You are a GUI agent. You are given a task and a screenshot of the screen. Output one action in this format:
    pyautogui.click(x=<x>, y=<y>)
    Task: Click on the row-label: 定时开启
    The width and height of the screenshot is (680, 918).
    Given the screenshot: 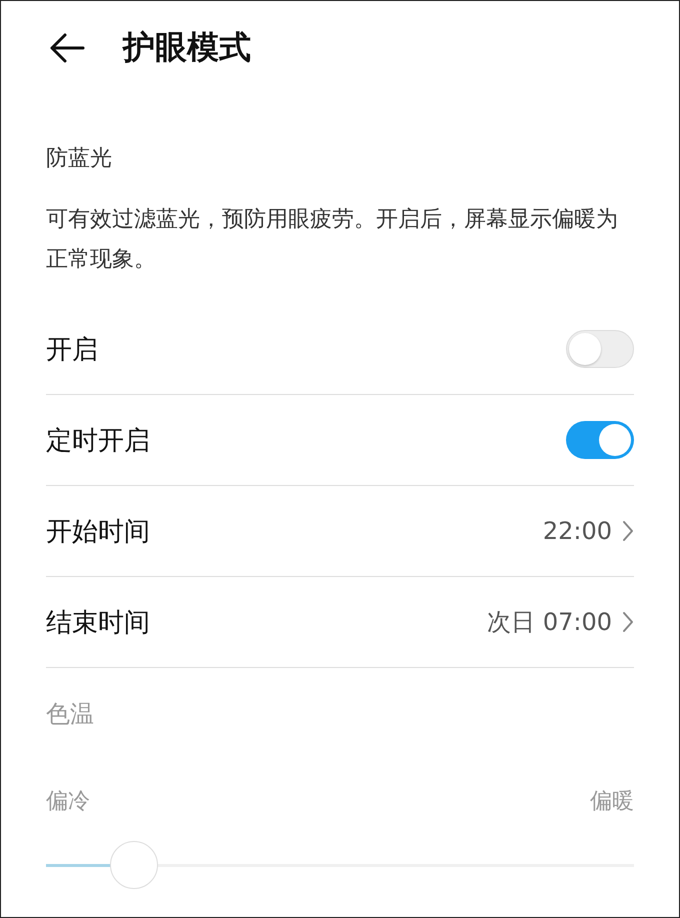 What is the action you would take?
    pyautogui.click(x=98, y=441)
    